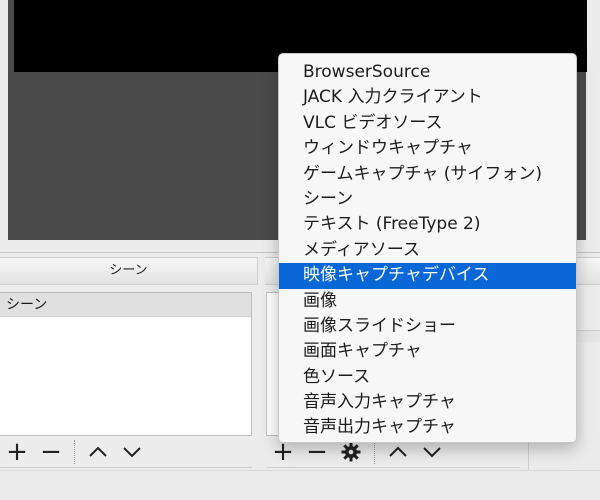 The width and height of the screenshot is (600, 500). I want to click on menu-item-display-capture: 画面キャプチャ, so click(427, 351).